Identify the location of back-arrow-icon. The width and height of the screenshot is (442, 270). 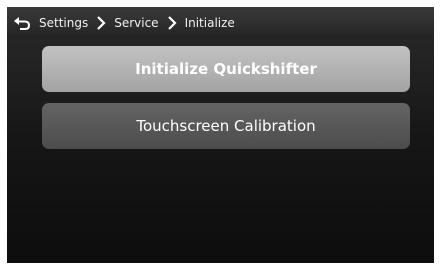
(22, 23).